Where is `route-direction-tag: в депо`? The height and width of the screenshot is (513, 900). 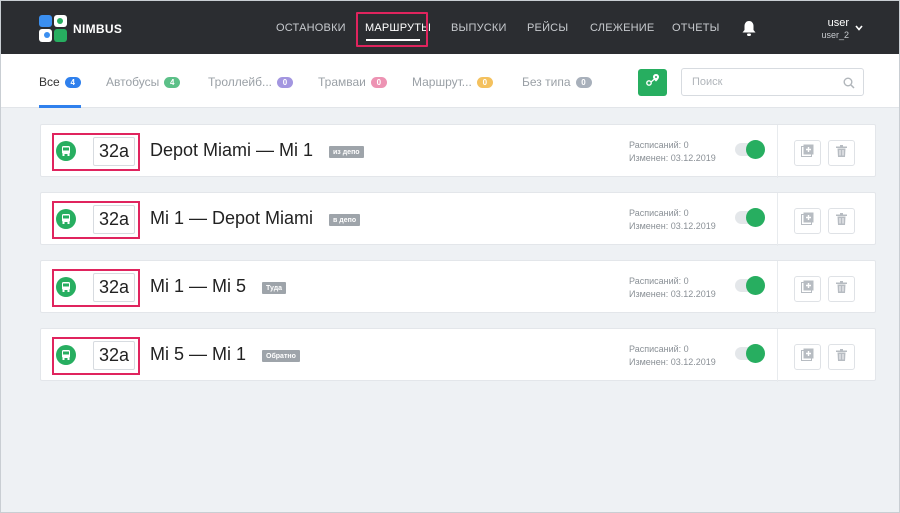
route-direction-tag: в депо is located at coordinates (345, 220).